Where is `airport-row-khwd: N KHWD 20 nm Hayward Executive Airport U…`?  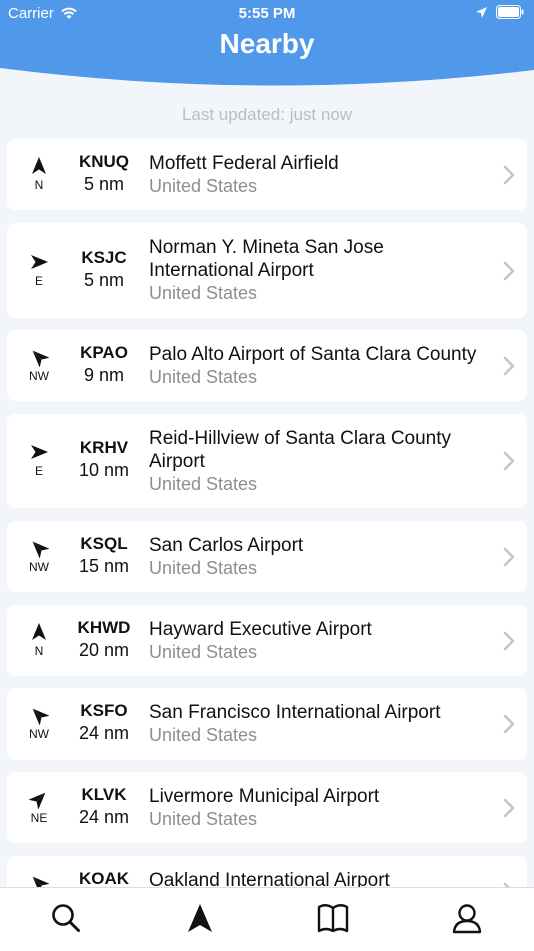 airport-row-khwd: N KHWD 20 nm Hayward Executive Airport U… is located at coordinates (267, 640).